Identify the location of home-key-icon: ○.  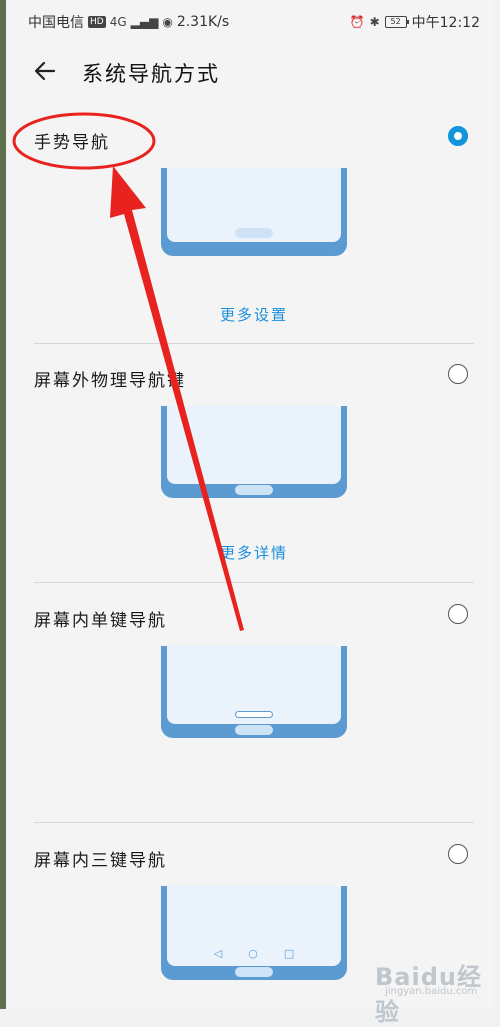
(253, 953).